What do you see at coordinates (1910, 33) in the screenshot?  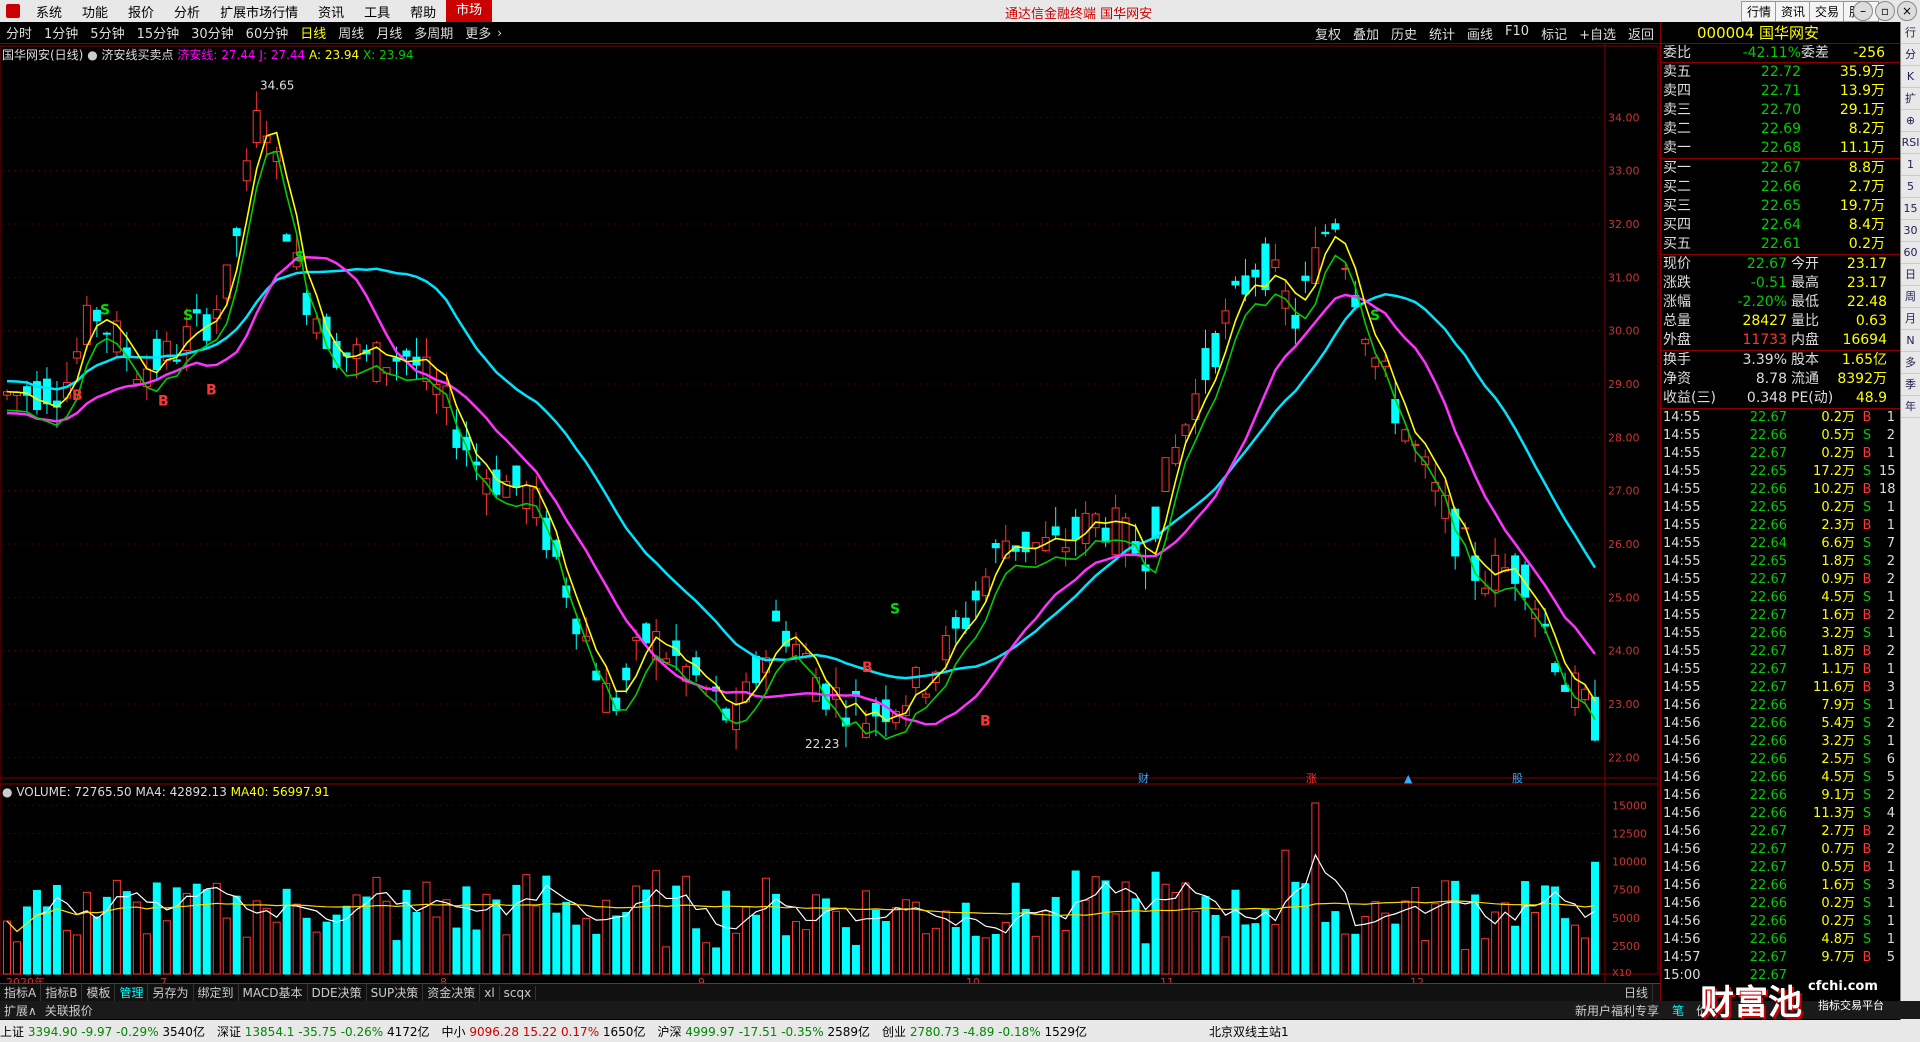 I see `sidebar-button: 行` at bounding box center [1910, 33].